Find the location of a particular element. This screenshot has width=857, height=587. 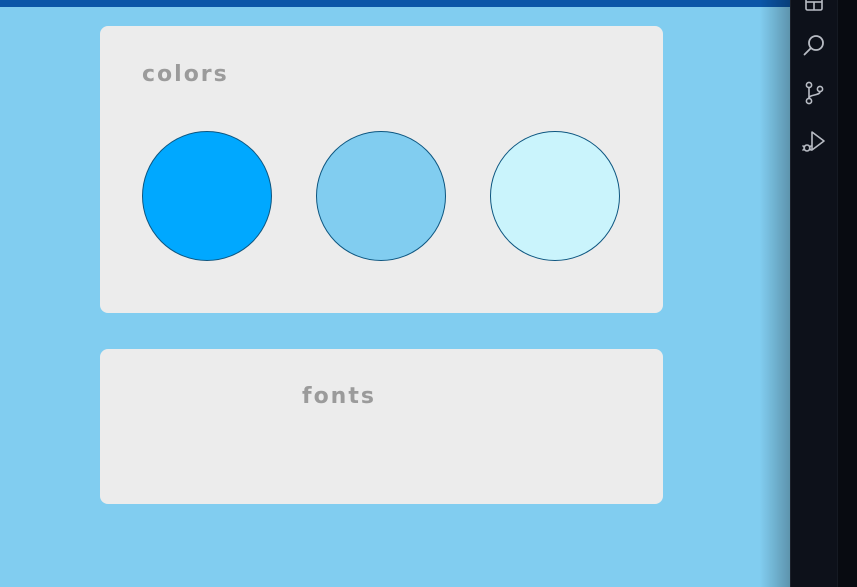

color-swatch-tertiary is located at coordinates (555, 196).